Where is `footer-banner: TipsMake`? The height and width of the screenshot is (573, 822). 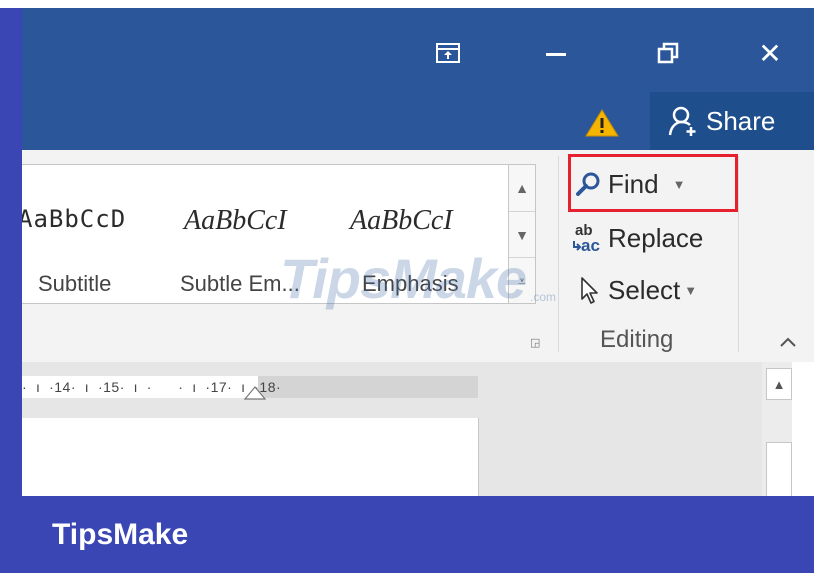 footer-banner: TipsMake is located at coordinates (418, 534).